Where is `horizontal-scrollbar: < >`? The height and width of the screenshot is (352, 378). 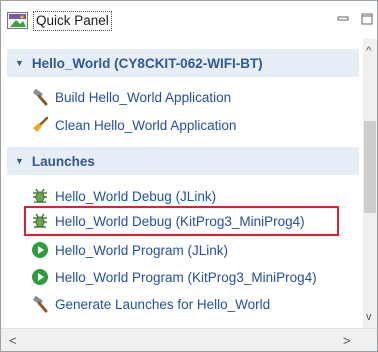 horizontal-scrollbar: < > is located at coordinates (189, 339).